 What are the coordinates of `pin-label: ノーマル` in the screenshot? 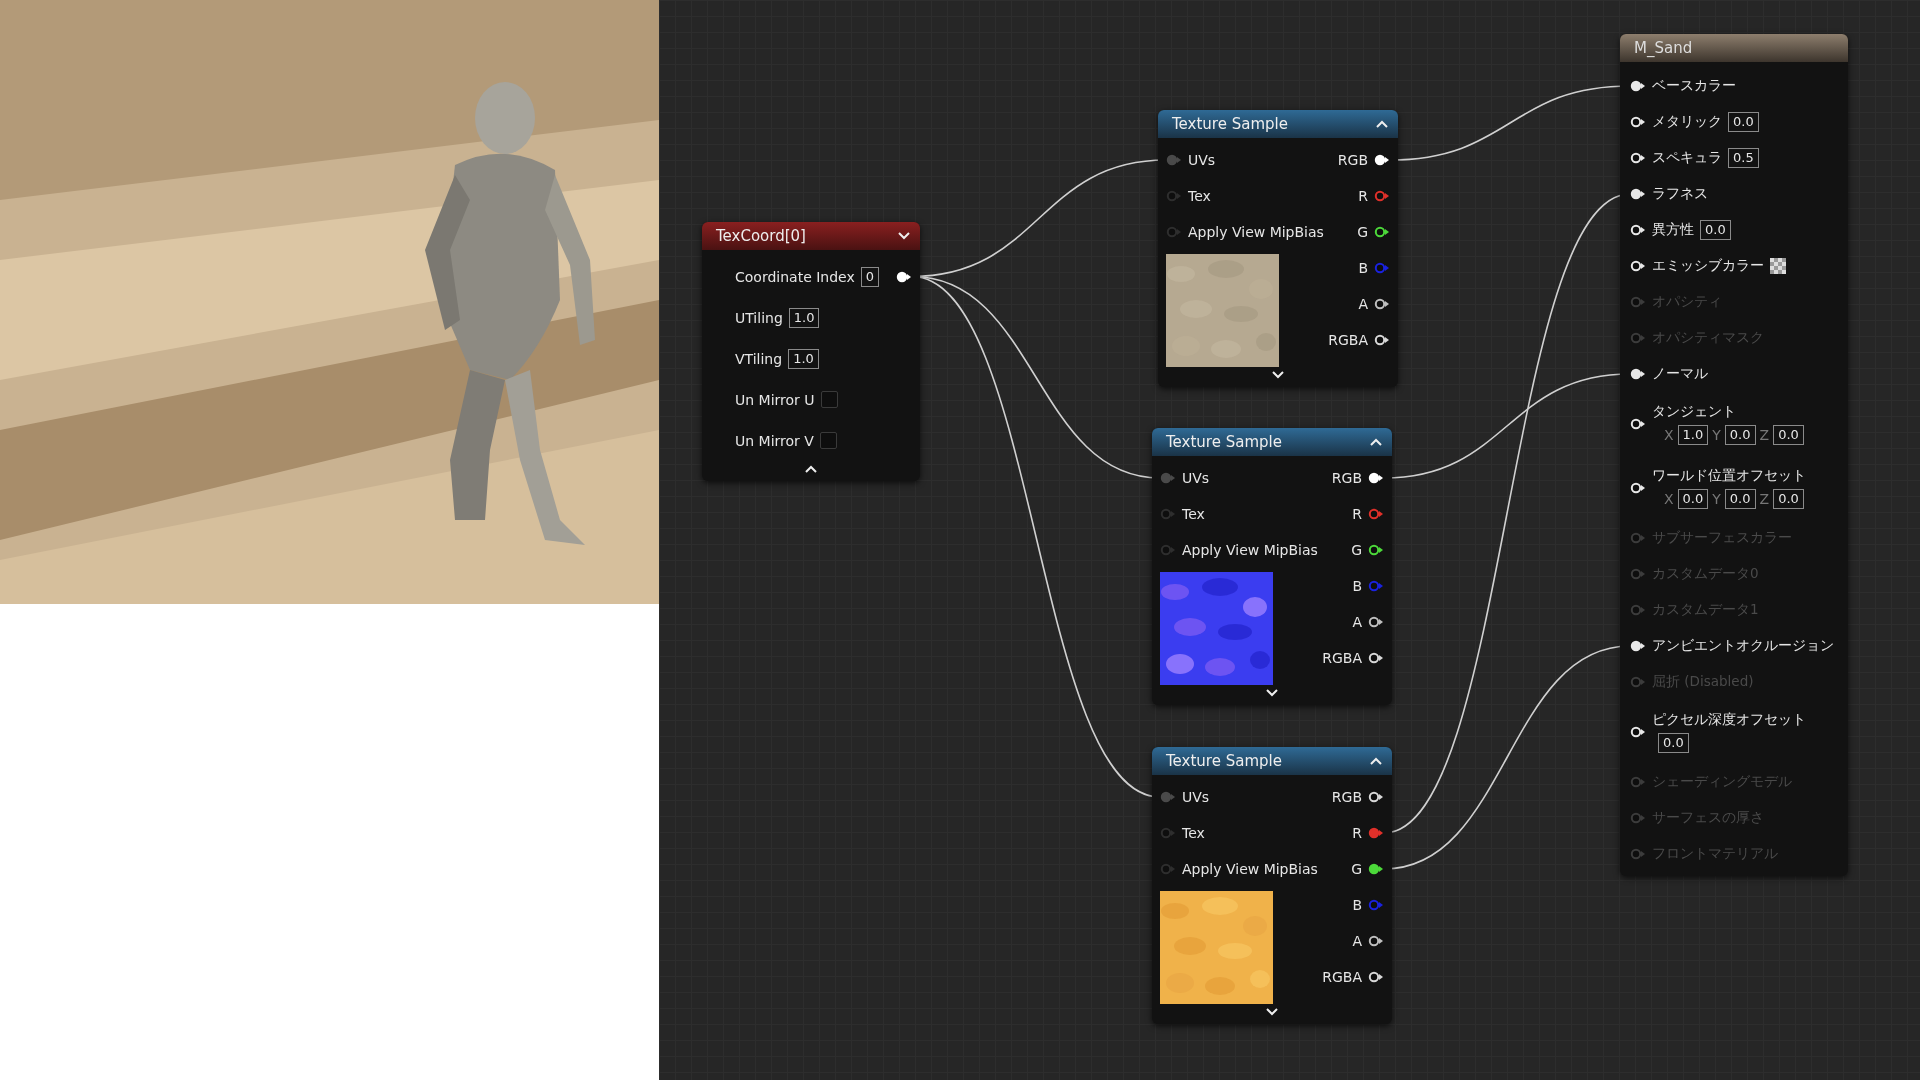 It's located at (1680, 374).